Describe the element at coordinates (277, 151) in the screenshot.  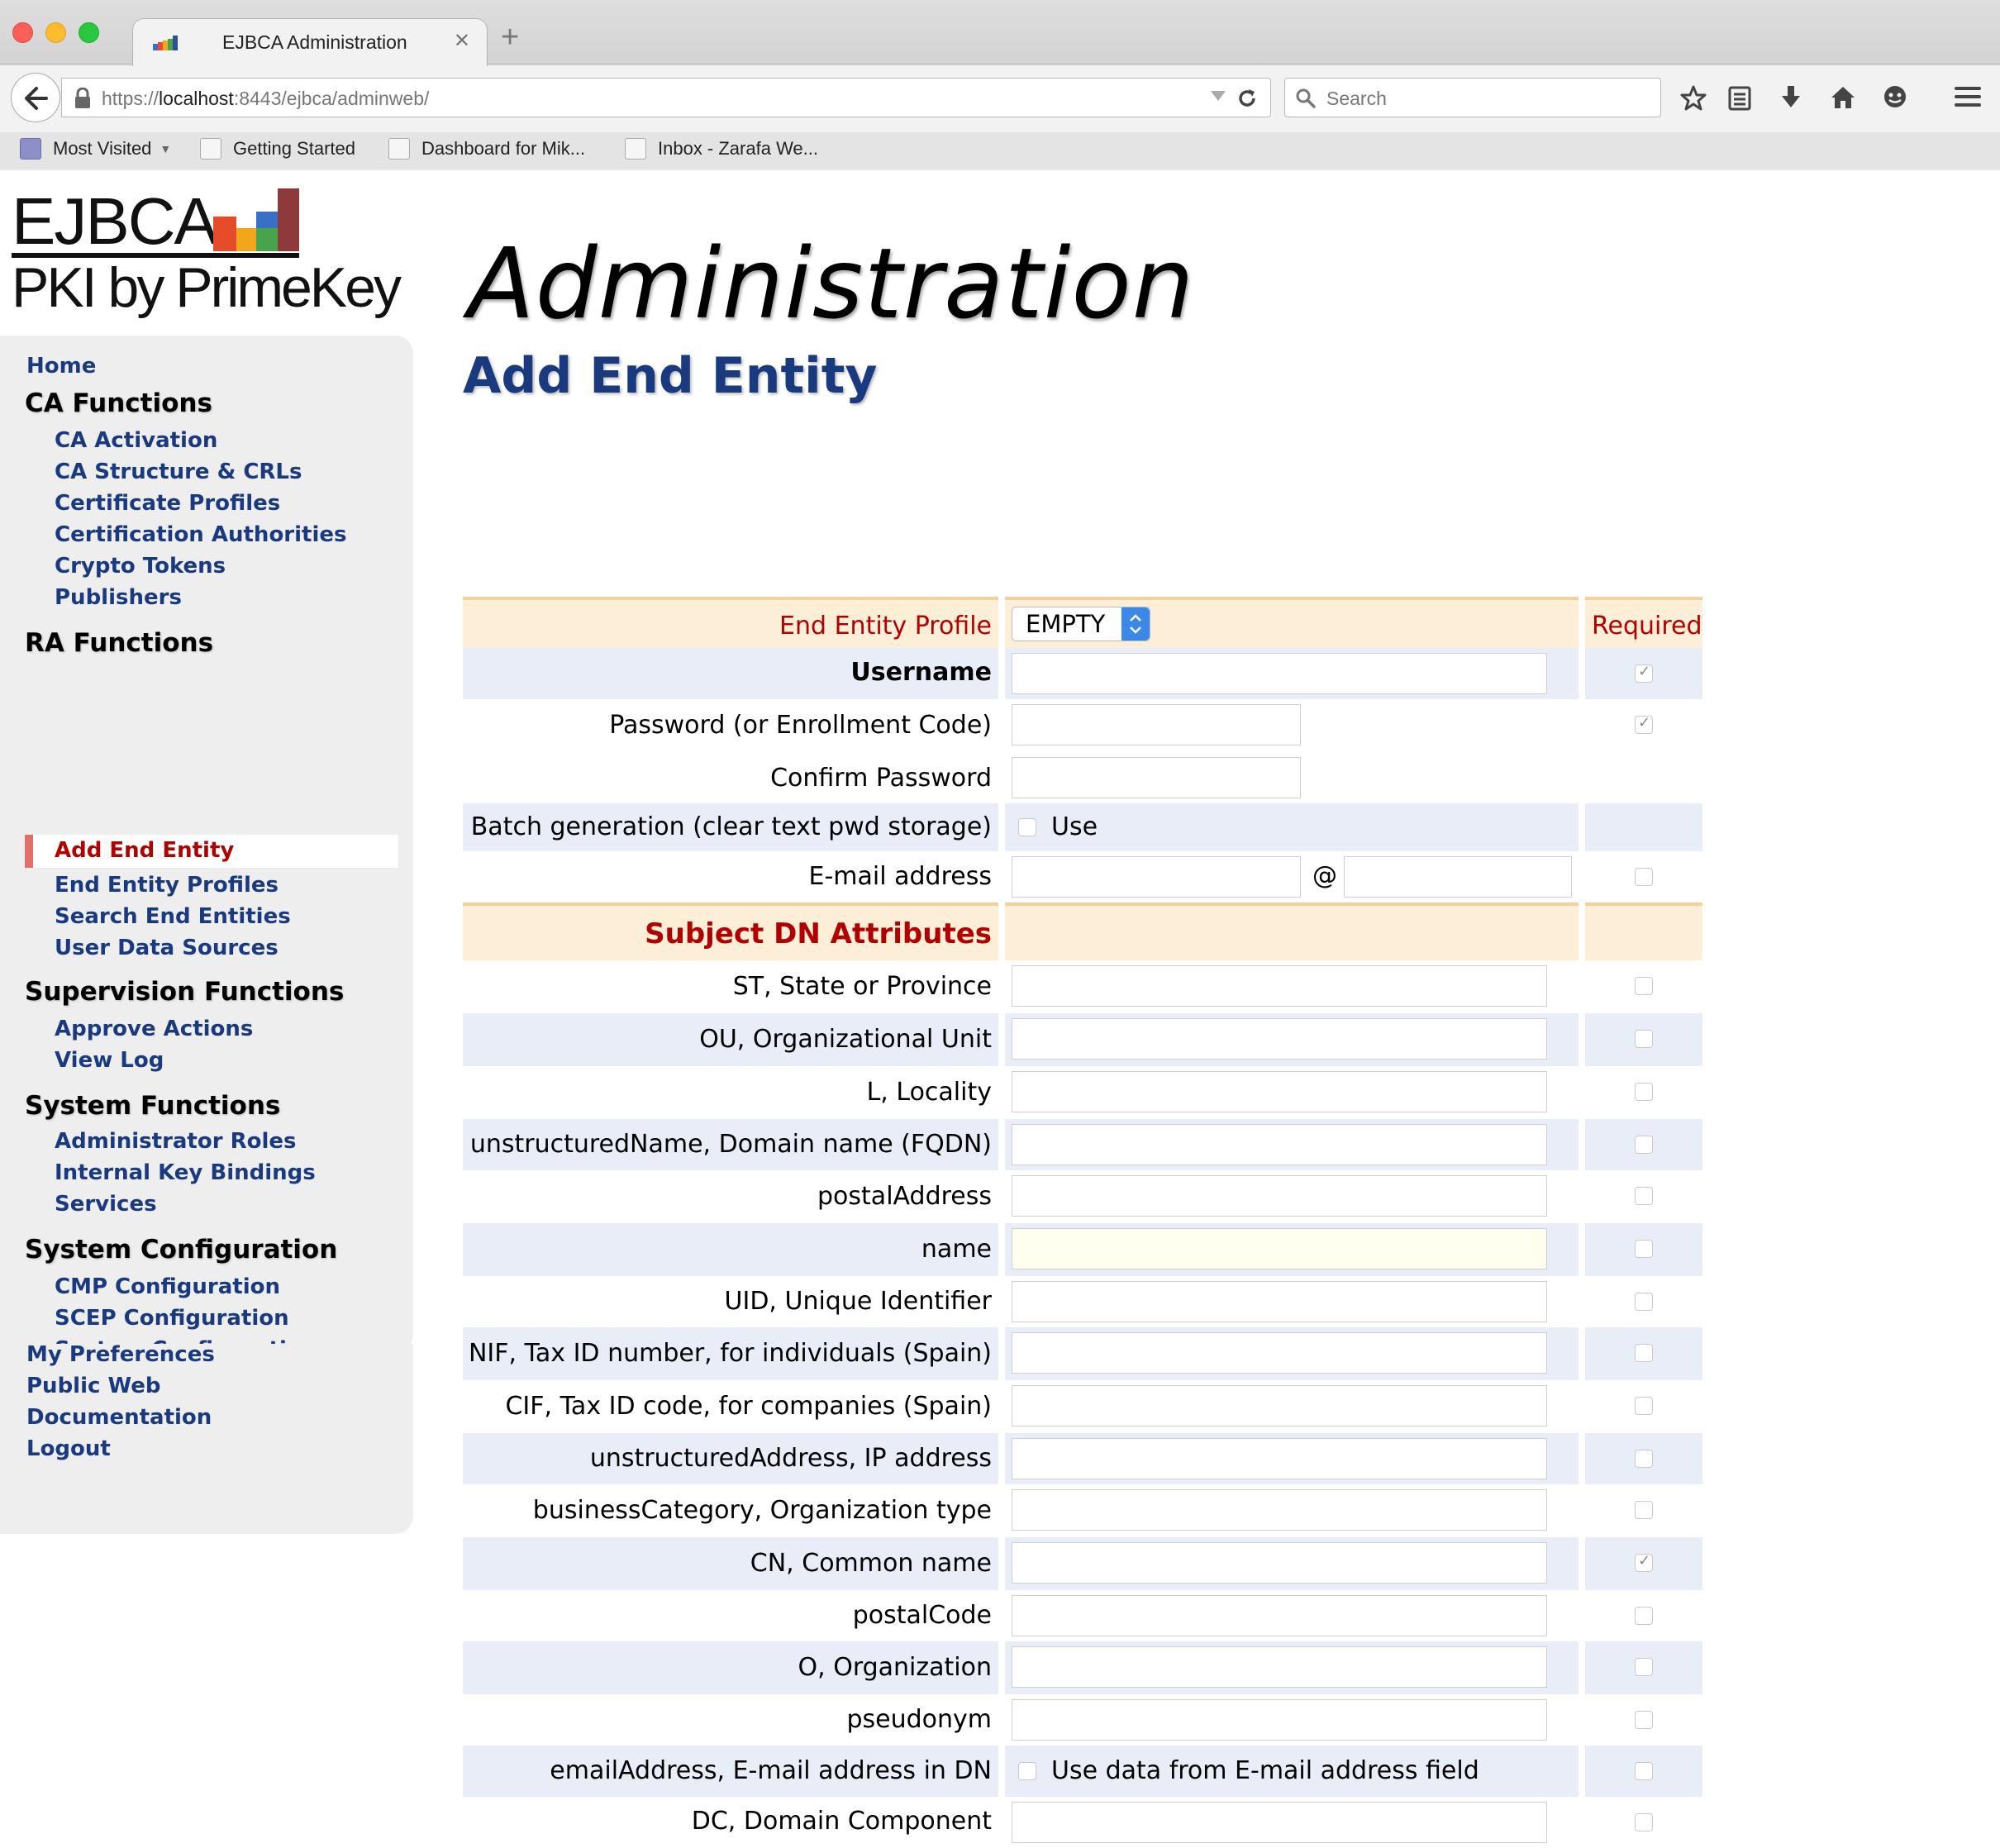
I see `bookmark-getting-started: Getting Started` at that location.